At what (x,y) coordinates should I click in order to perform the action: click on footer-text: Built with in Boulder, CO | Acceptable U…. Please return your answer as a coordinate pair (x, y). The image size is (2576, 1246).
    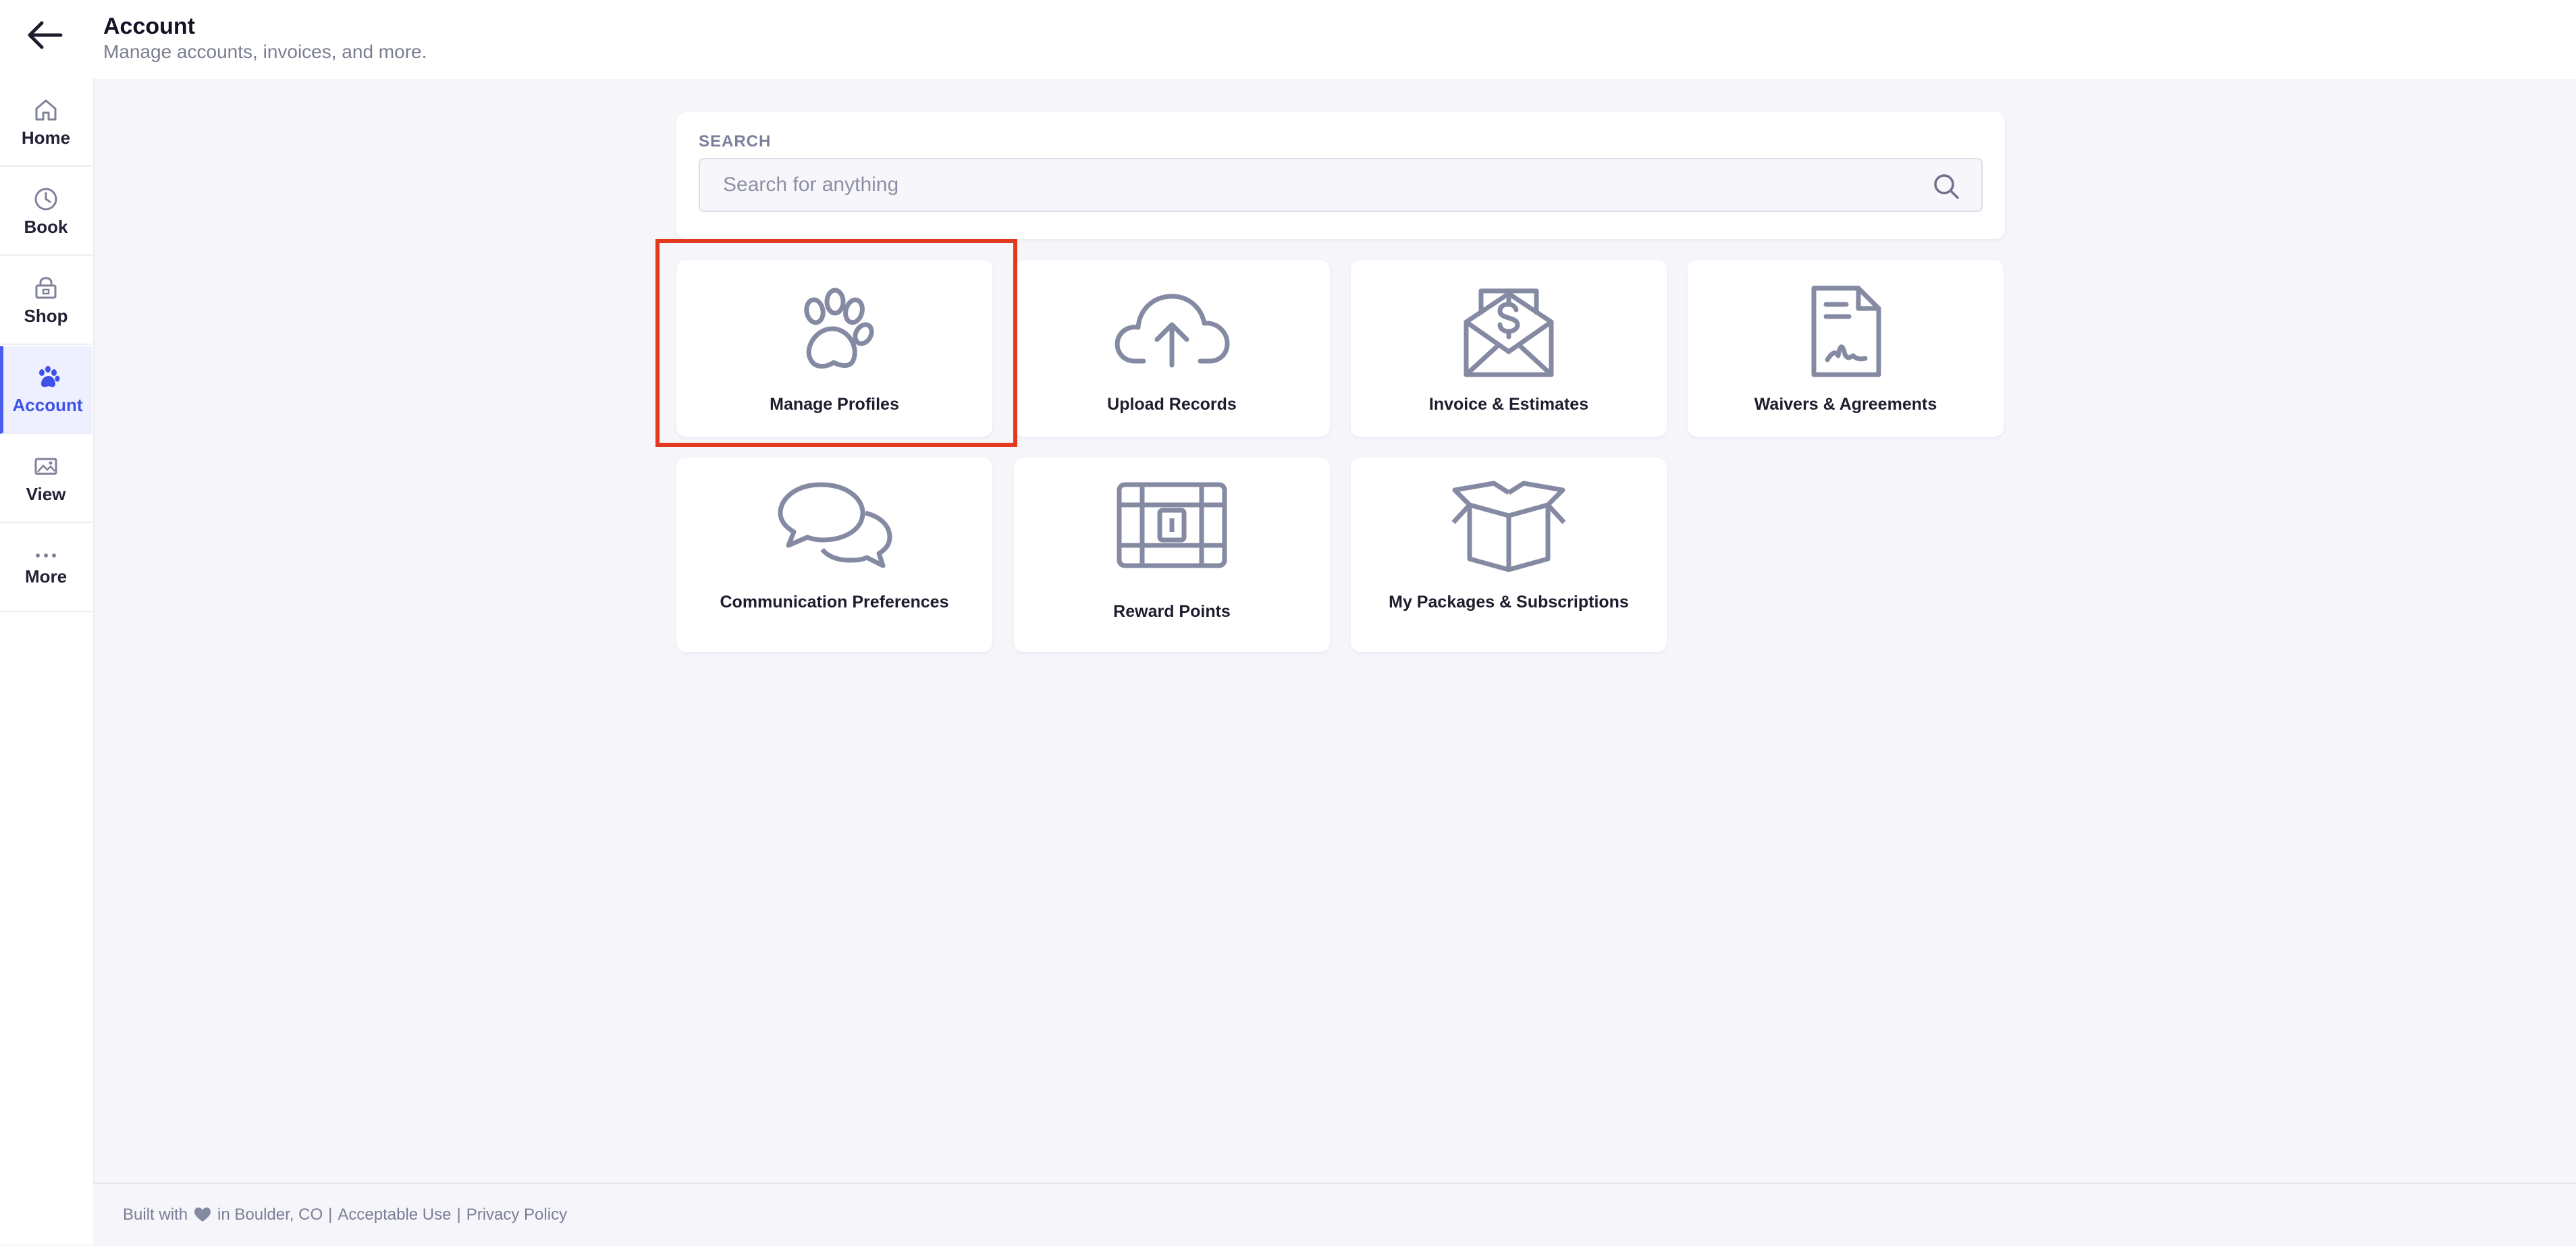
    Looking at the image, I should click on (345, 1215).